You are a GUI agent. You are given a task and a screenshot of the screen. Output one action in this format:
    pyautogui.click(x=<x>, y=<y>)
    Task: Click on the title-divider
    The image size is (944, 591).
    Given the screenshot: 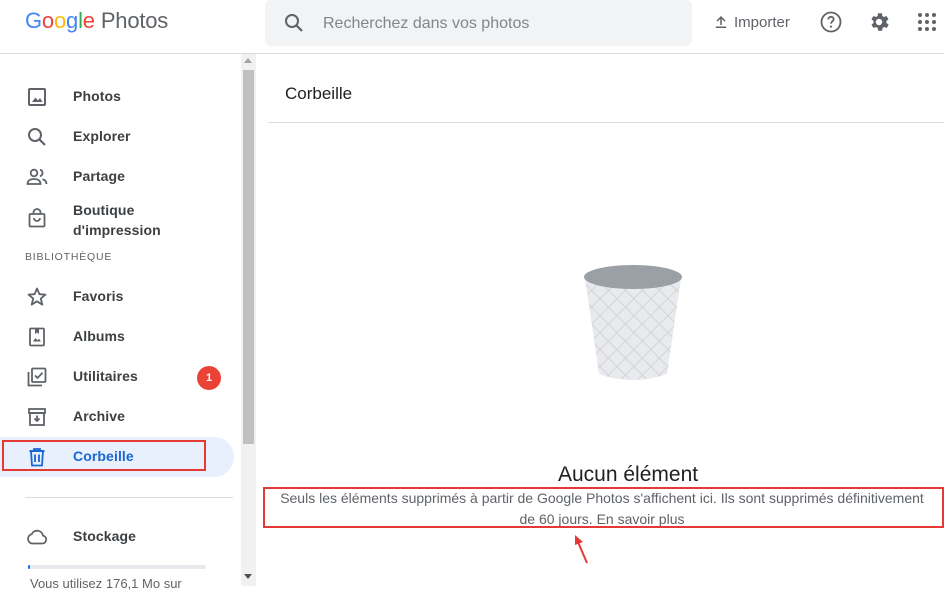 What is the action you would take?
    pyautogui.click(x=606, y=122)
    